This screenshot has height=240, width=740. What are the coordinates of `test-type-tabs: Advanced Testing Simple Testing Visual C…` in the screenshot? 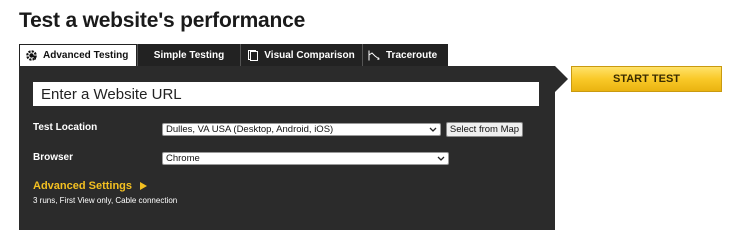 It's located at (233, 55).